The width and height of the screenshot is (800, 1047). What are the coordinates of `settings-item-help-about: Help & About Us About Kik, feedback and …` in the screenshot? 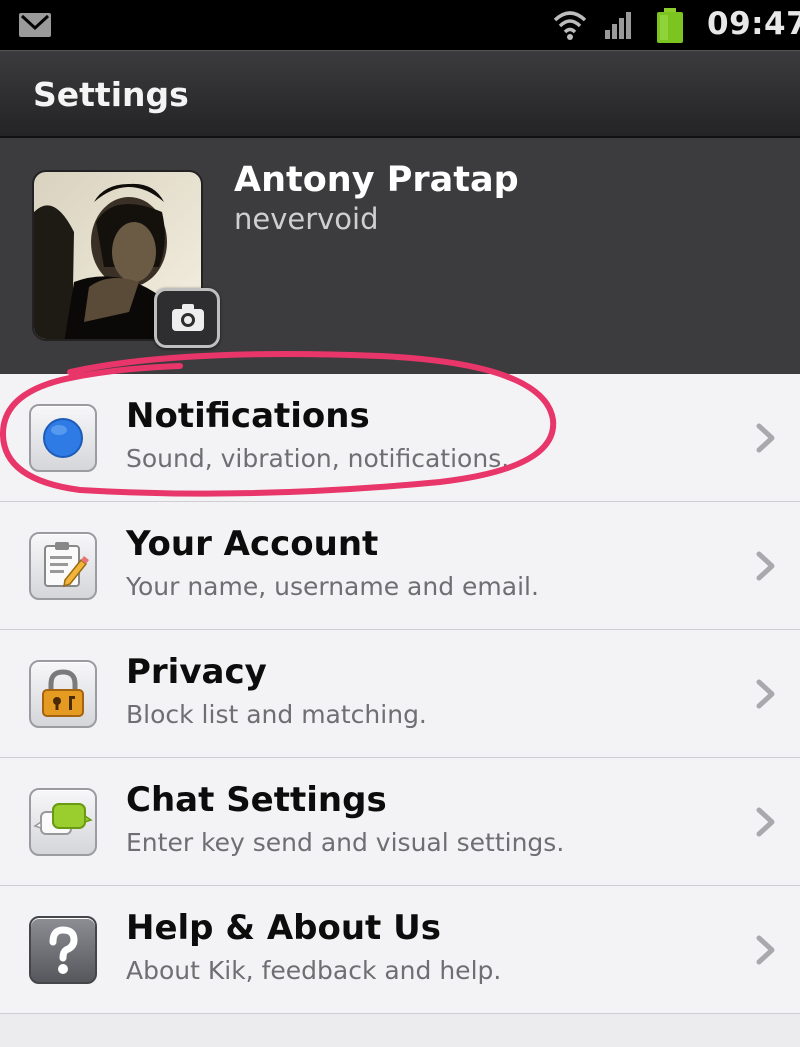 It's located at (400, 950).